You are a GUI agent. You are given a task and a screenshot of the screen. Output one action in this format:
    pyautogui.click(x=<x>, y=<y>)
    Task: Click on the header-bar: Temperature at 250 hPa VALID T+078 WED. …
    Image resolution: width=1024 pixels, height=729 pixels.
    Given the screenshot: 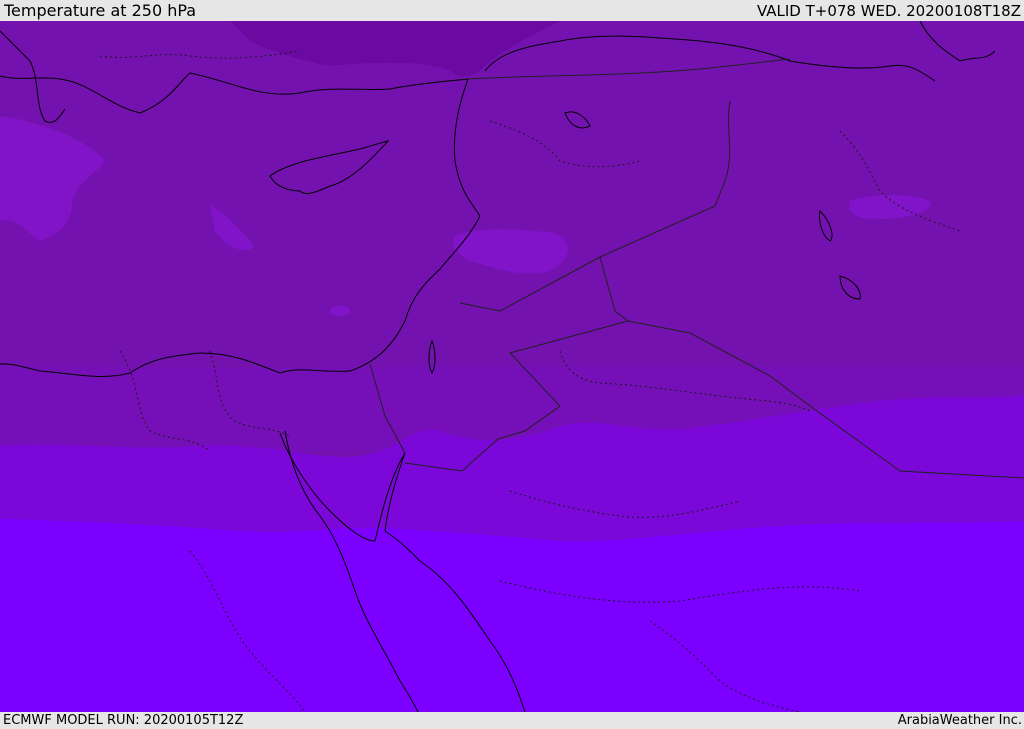 What is the action you would take?
    pyautogui.click(x=512, y=10)
    